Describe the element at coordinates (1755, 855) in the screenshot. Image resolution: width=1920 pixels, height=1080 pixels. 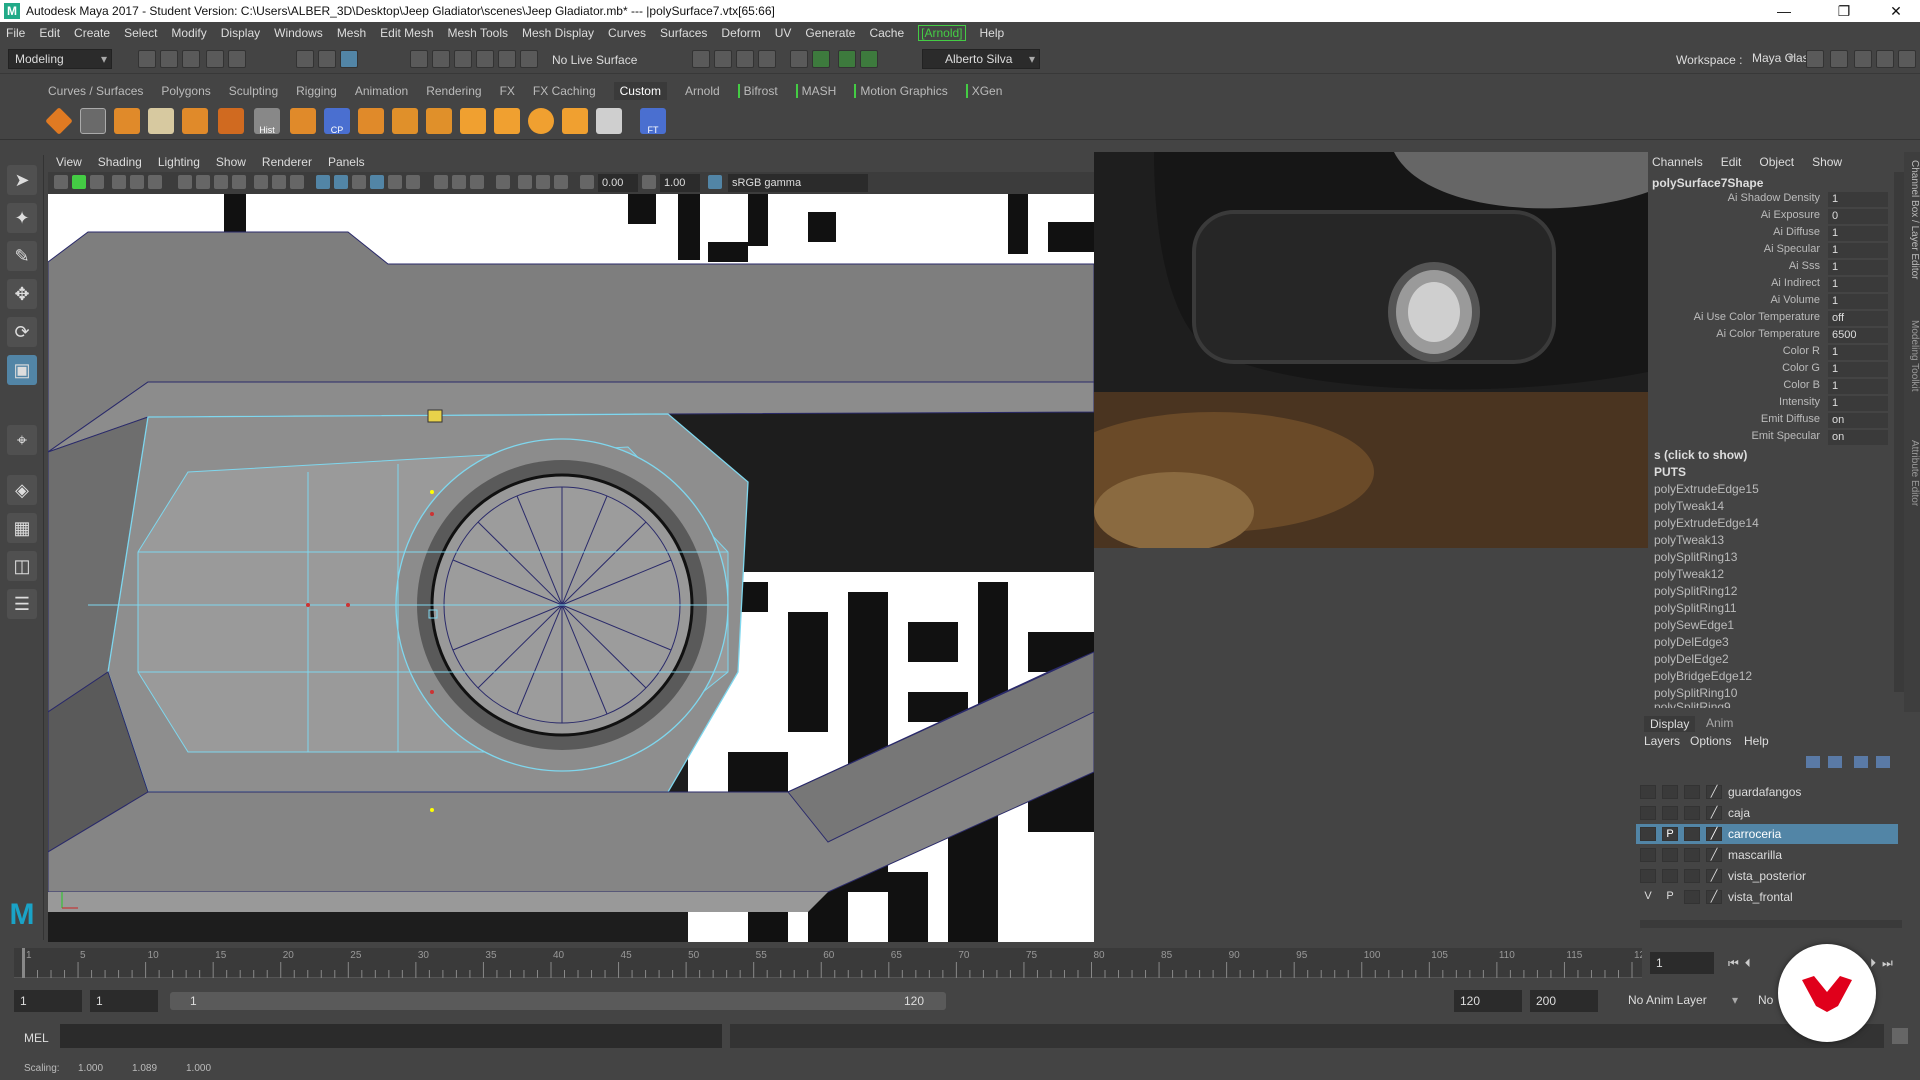
I see `layer-name: mascarilla` at that location.